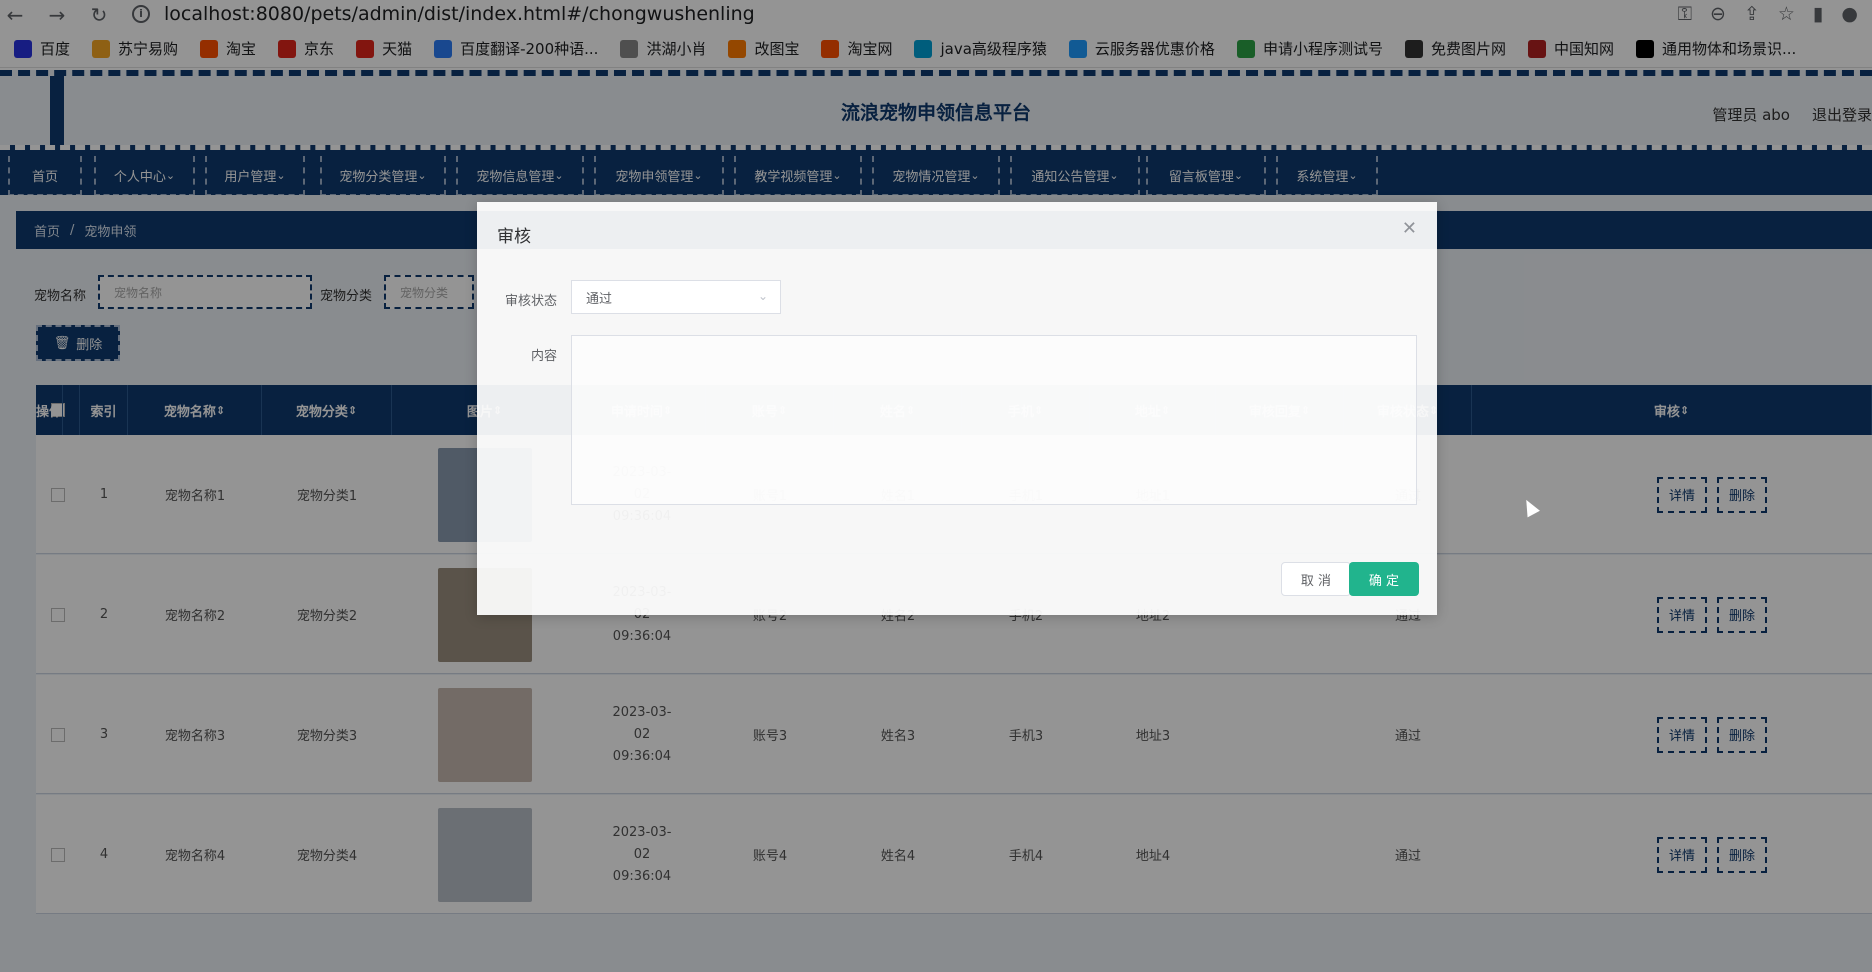  Describe the element at coordinates (676, 297) in the screenshot. I see `status-select: 通过 ⌄` at that location.